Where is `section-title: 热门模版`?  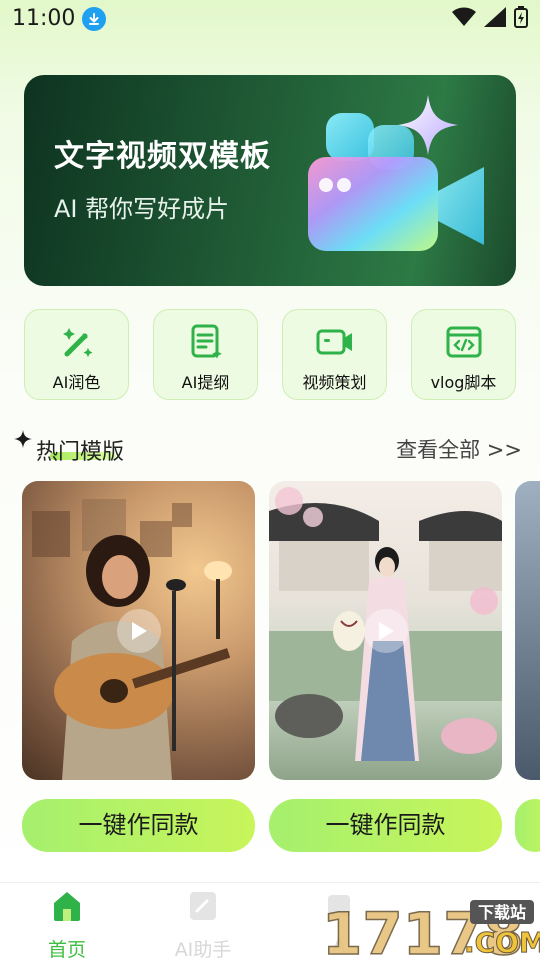 section-title: 热门模版 is located at coordinates (80, 452).